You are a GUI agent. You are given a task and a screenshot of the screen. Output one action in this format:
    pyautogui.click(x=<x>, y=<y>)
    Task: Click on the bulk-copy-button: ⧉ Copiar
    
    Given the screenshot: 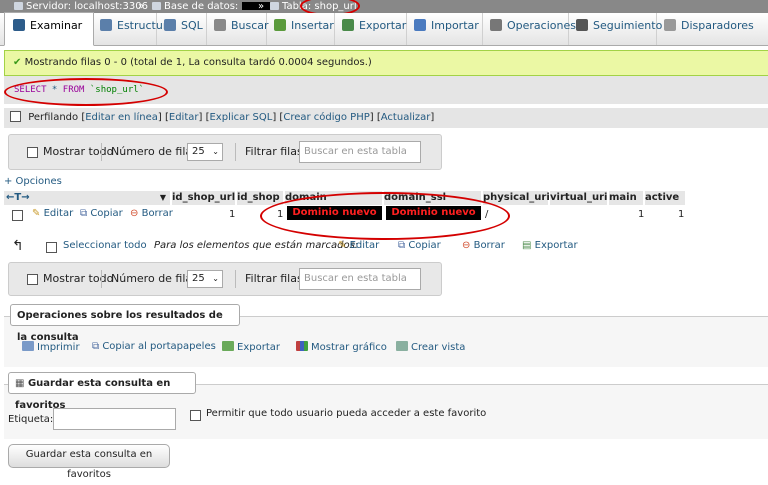 What is the action you would take?
    pyautogui.click(x=419, y=245)
    